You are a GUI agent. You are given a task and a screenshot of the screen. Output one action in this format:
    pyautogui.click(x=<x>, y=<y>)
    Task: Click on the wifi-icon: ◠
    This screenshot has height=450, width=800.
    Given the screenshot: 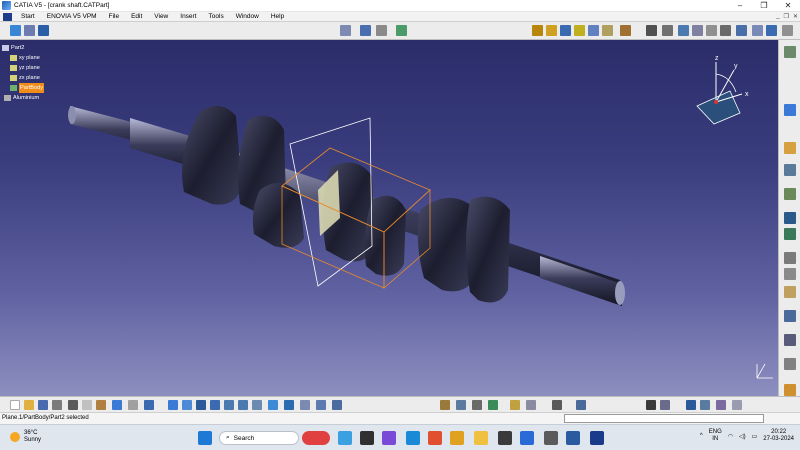 What is the action you would take?
    pyautogui.click(x=730, y=436)
    